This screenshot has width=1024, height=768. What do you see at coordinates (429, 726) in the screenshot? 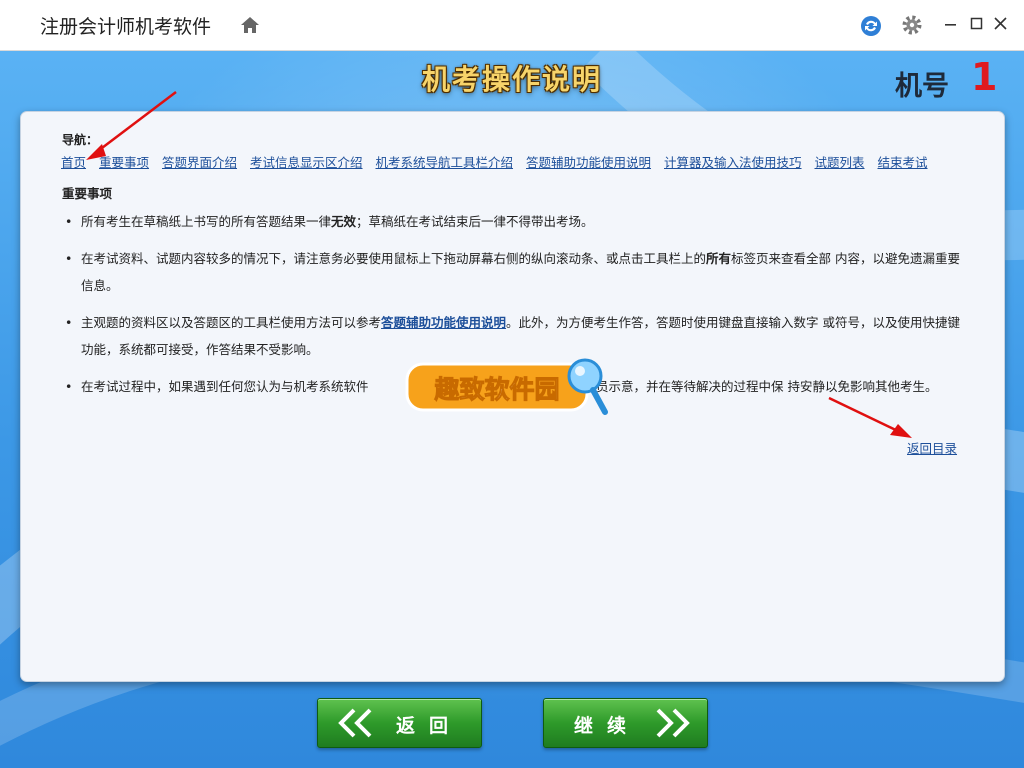
I see `back-button-label: 返回` at bounding box center [429, 726].